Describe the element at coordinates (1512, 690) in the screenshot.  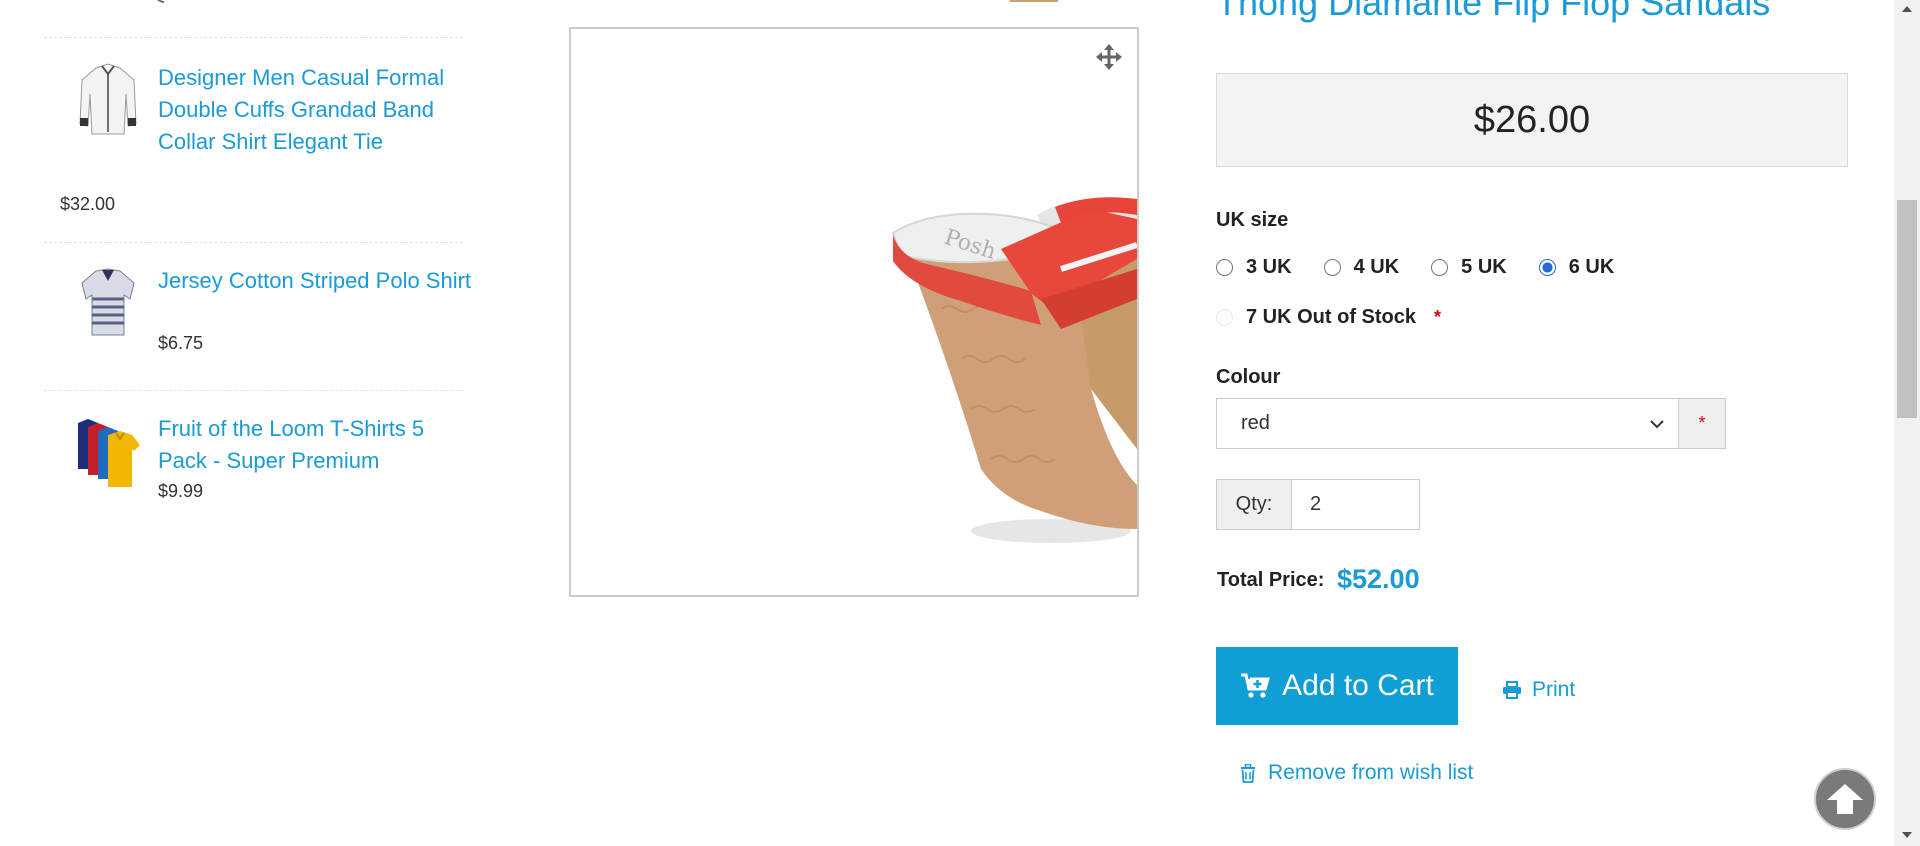
I see `printer-icon` at that location.